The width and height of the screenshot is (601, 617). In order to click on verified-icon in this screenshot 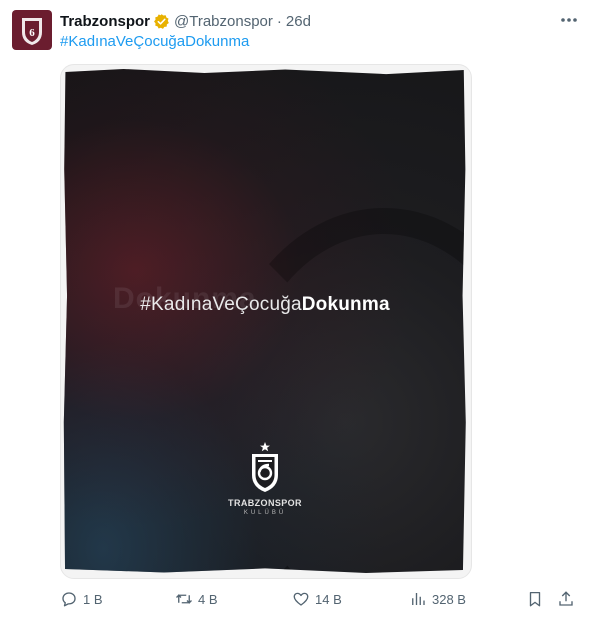, I will do `click(161, 21)`.